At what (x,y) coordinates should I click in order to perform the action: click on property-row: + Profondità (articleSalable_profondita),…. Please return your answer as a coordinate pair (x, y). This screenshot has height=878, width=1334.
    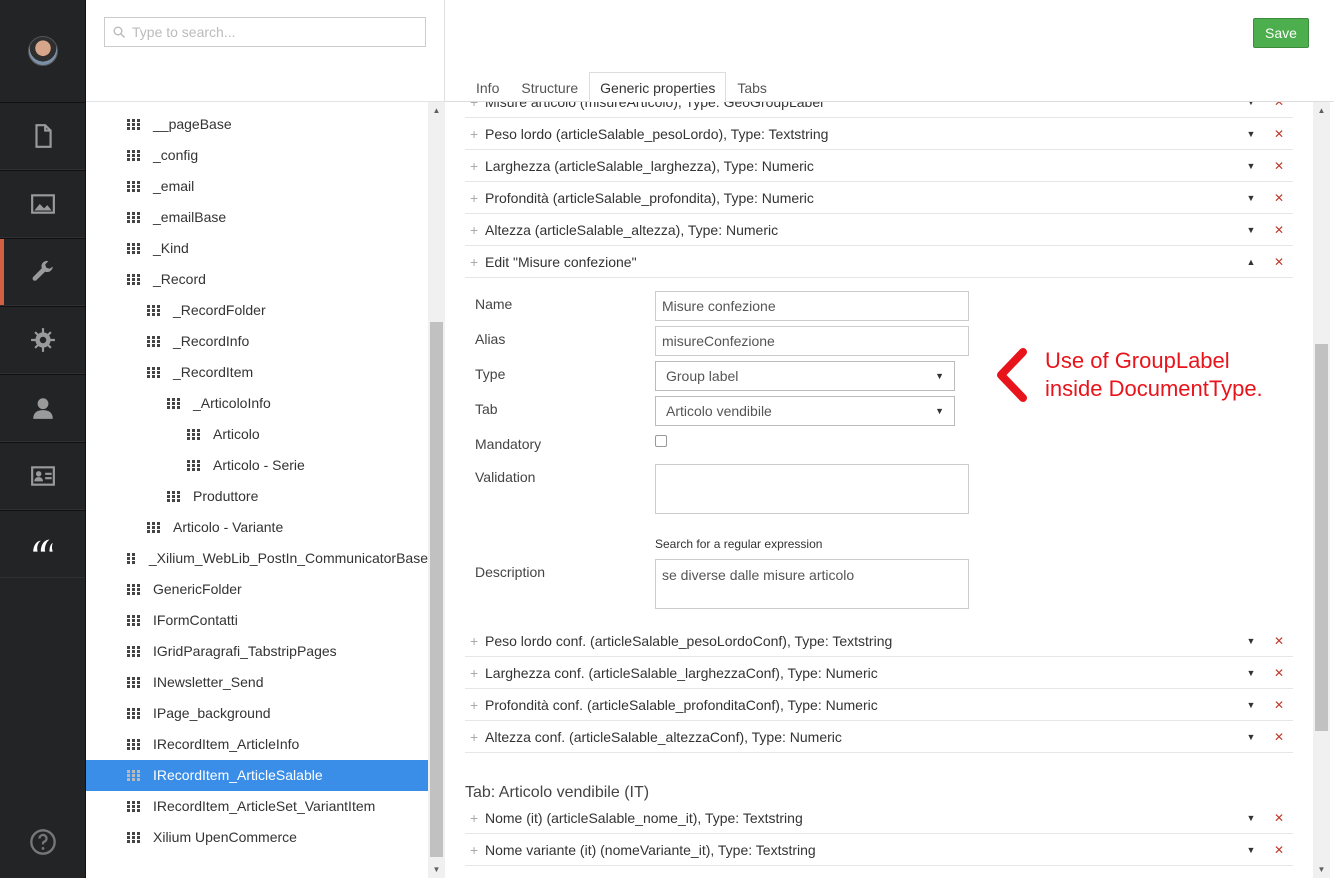
    Looking at the image, I should click on (879, 198).